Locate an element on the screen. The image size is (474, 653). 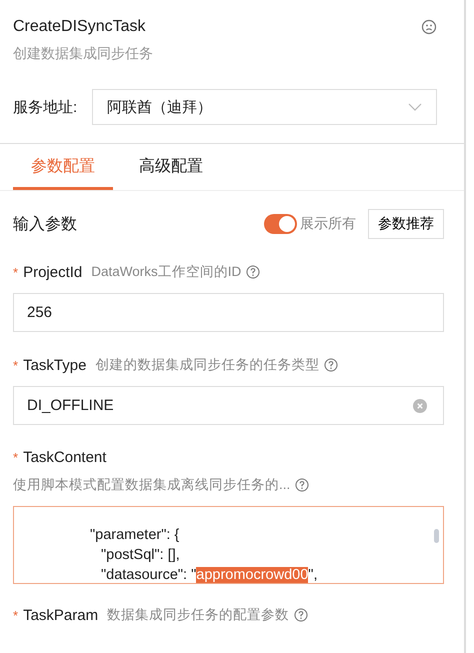
region-select: 阿联酋（迪拜） is located at coordinates (264, 107).